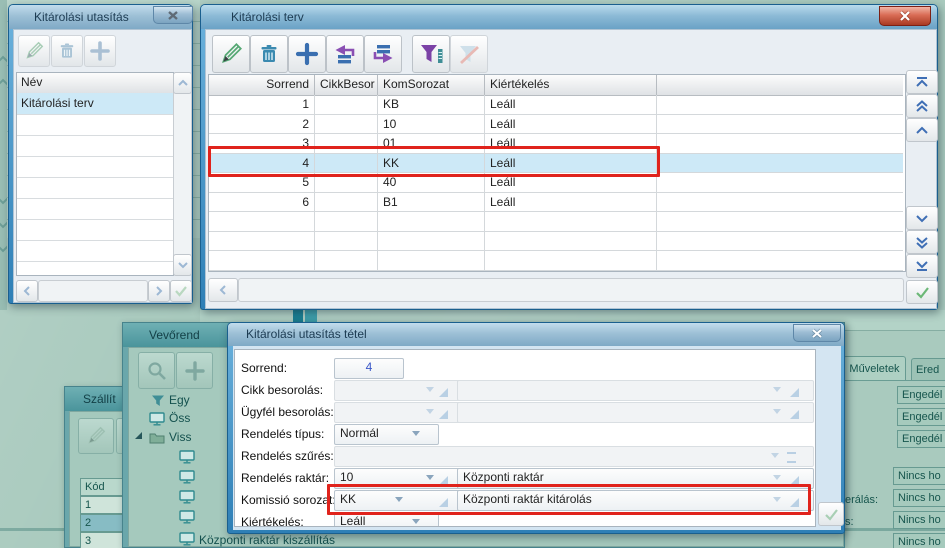 This screenshot has height=548, width=945. I want to click on page-up-button, so click(922, 106).